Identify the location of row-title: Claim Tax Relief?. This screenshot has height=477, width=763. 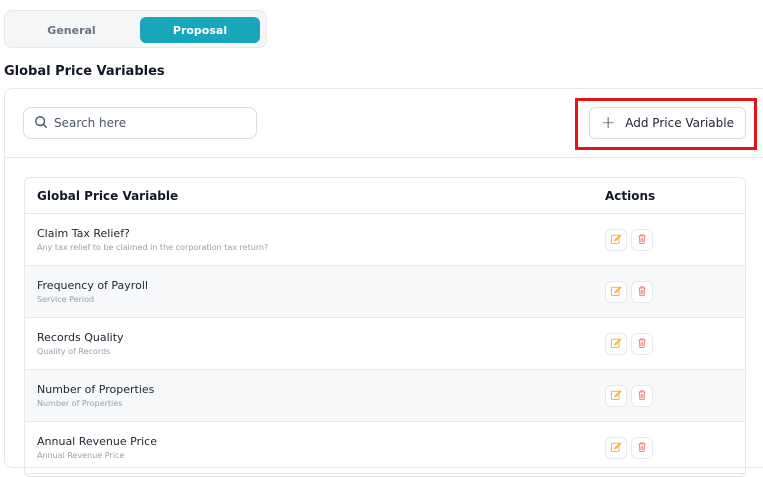
(83, 233).